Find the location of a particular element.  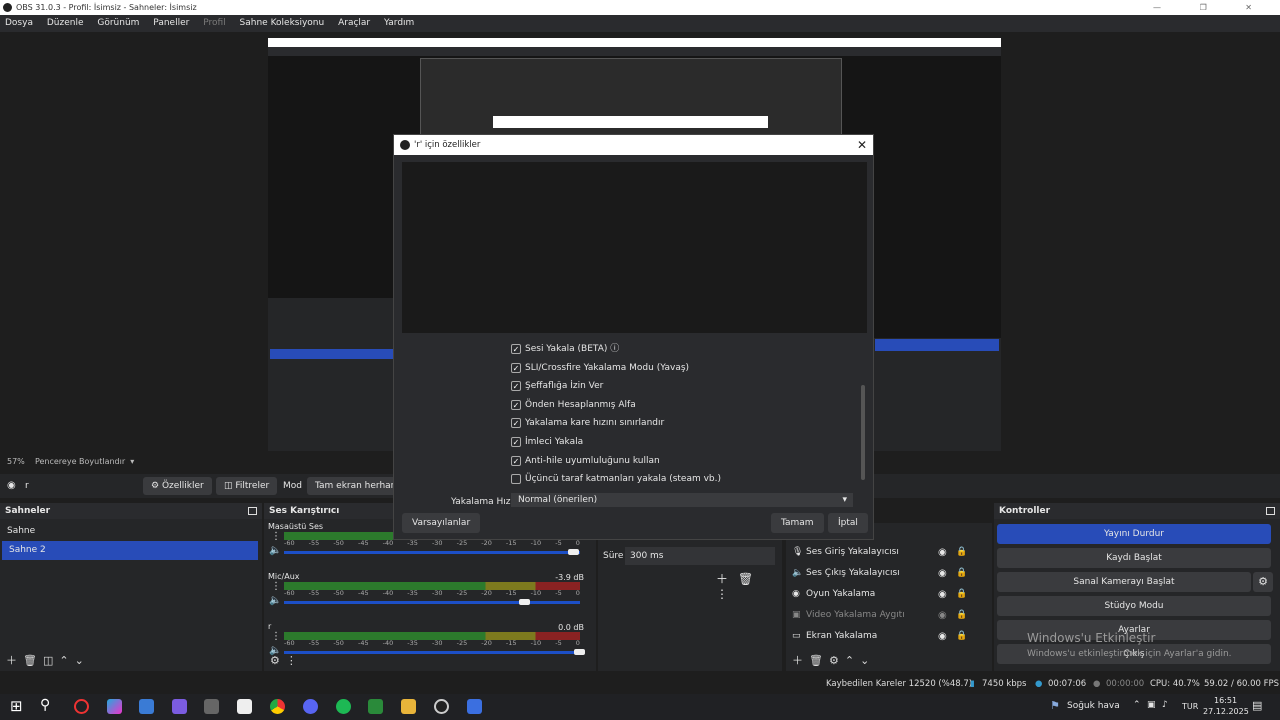

duration-spinbox: 300 ms is located at coordinates (700, 556).